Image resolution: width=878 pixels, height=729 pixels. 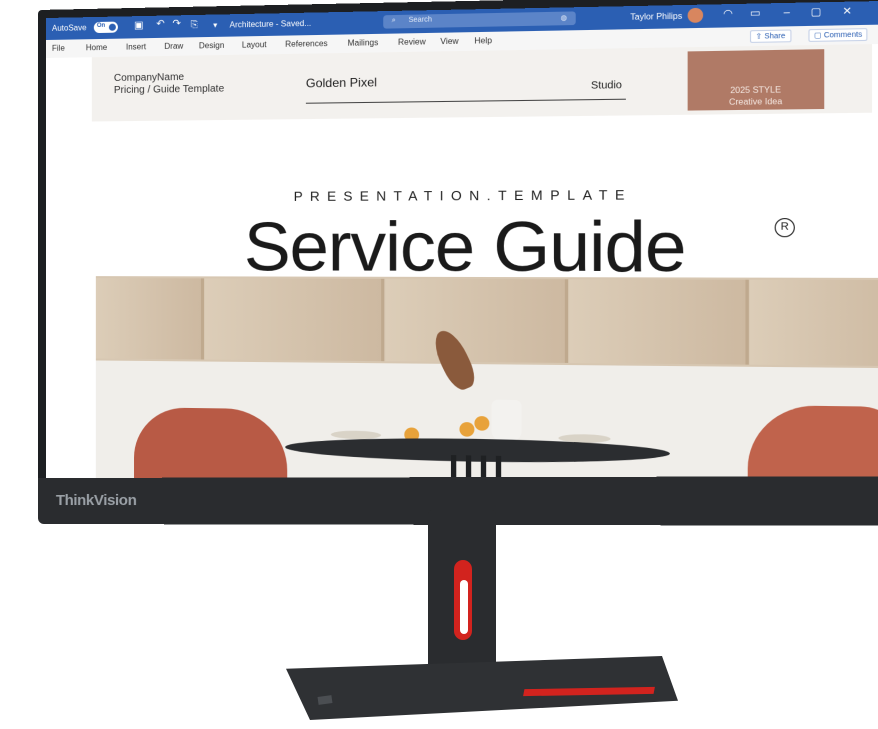 What do you see at coordinates (194, 24) in the screenshot?
I see `clipboard-icon: ⎘` at bounding box center [194, 24].